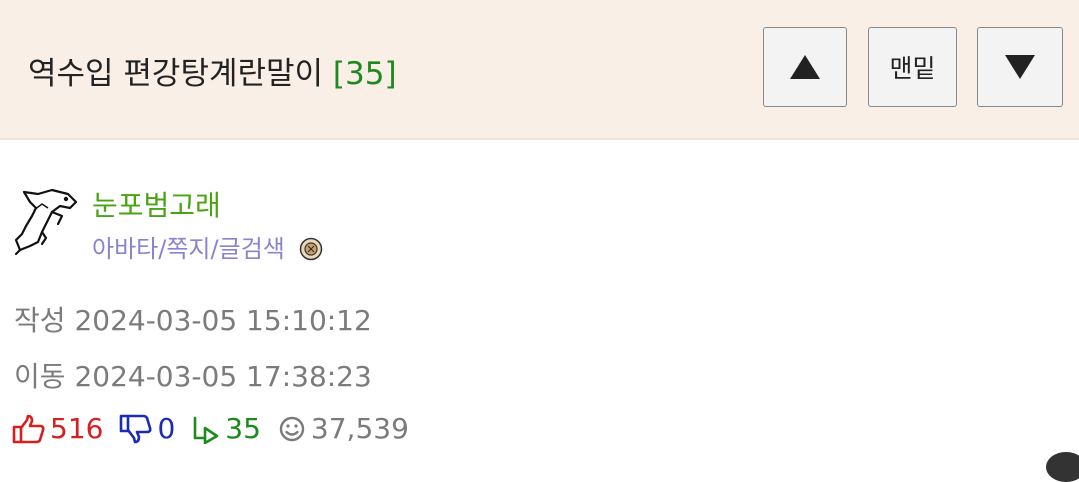  What do you see at coordinates (40, 376) in the screenshot?
I see `moved-label: 이동` at bounding box center [40, 376].